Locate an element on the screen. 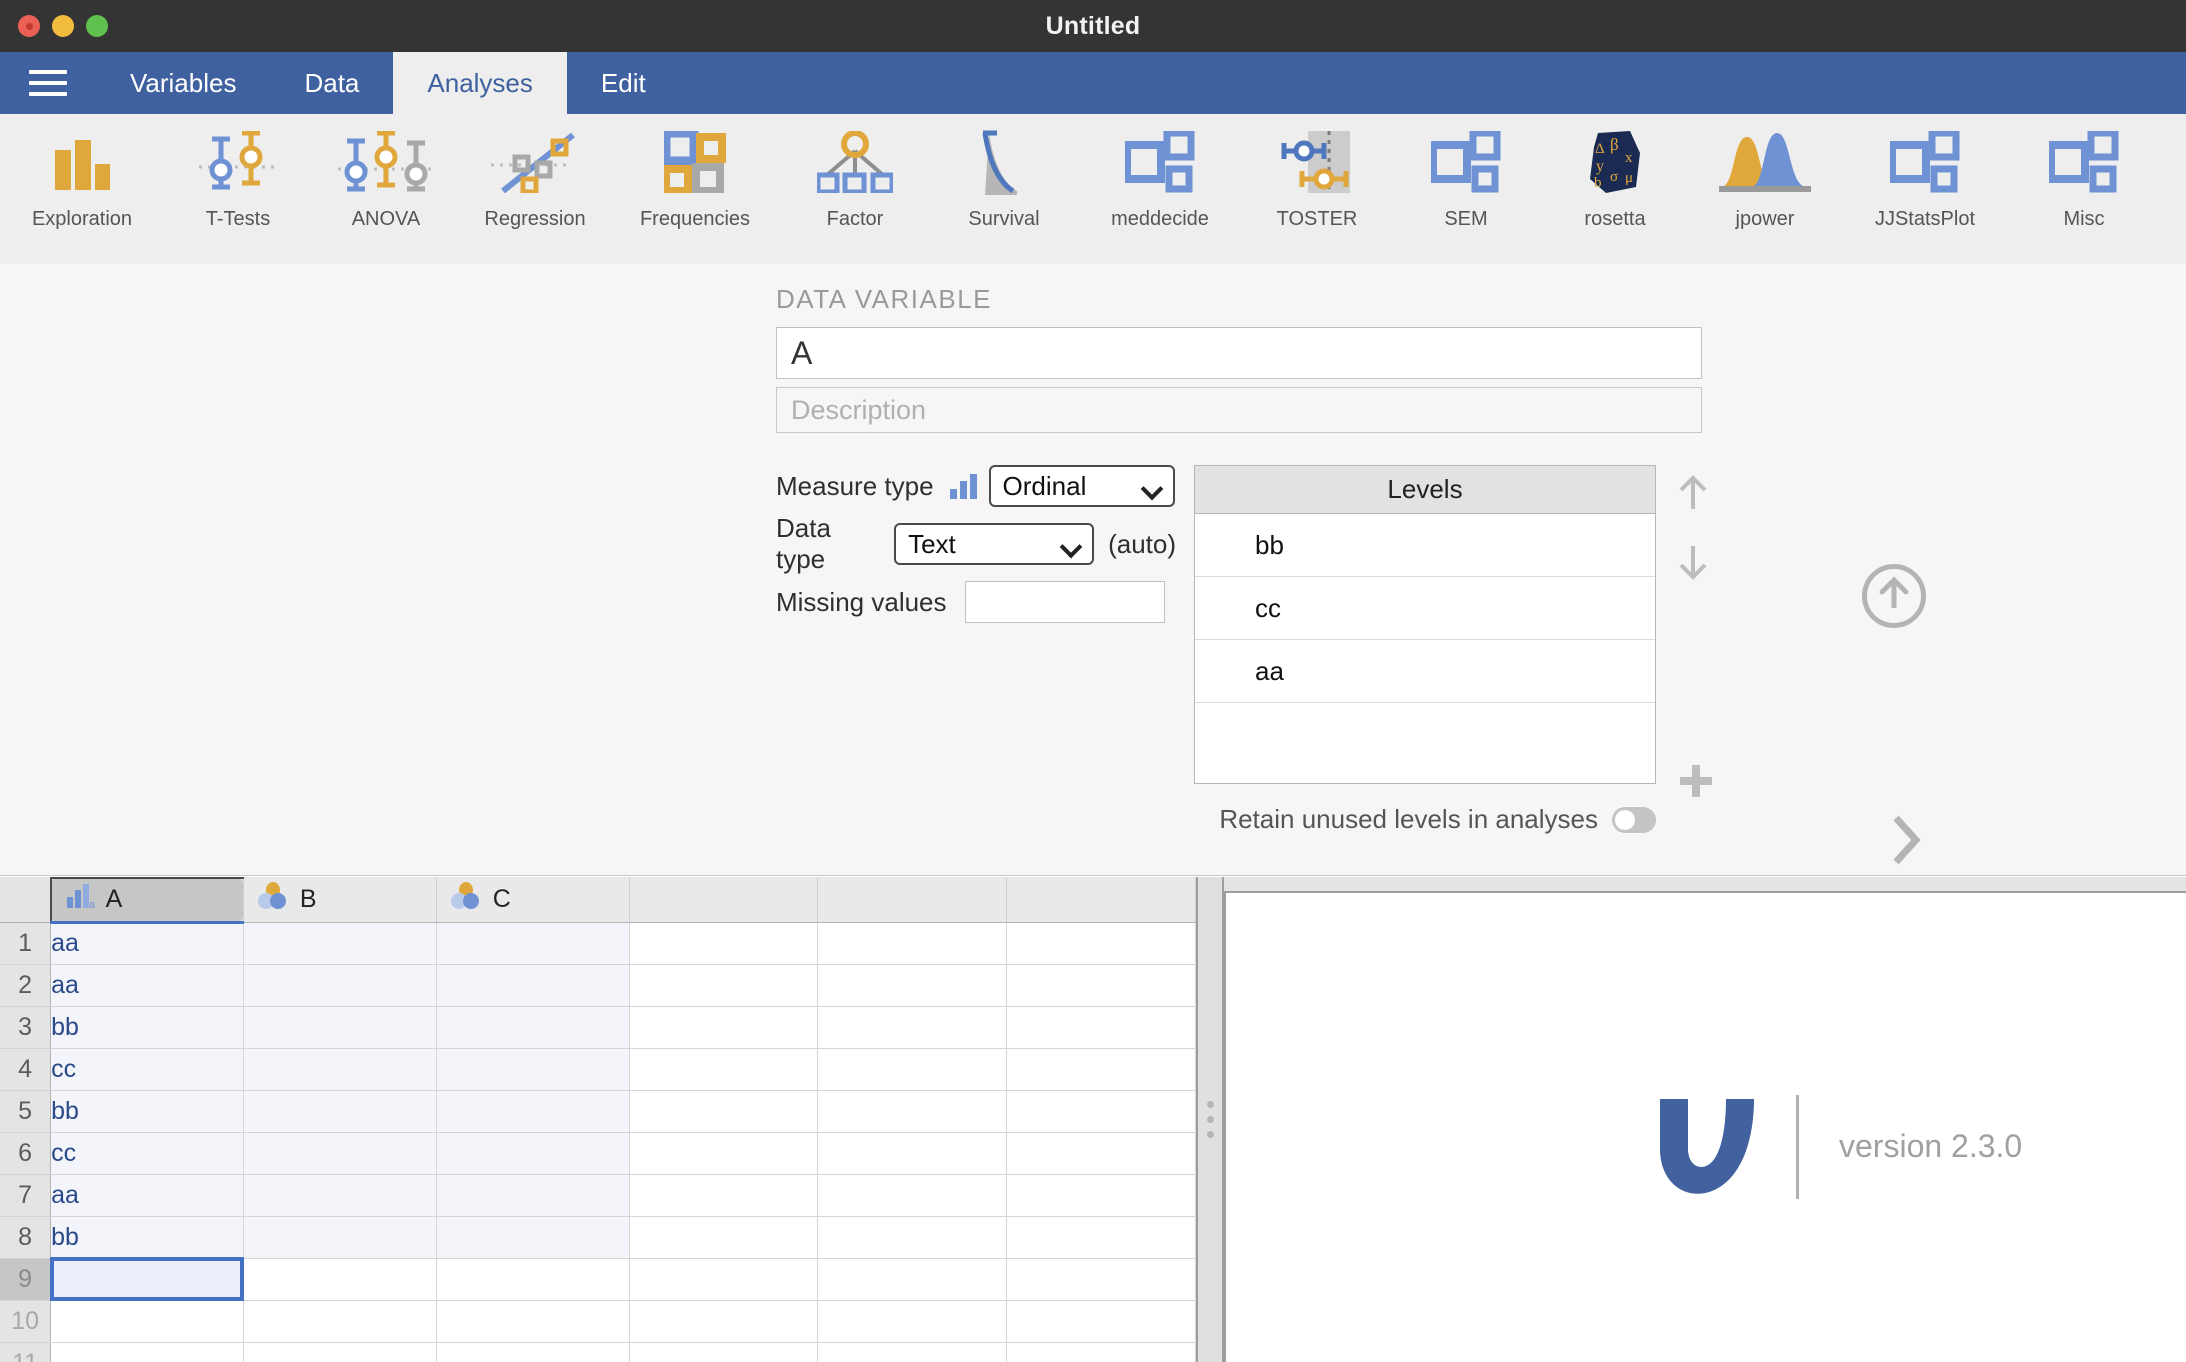 Image resolution: width=2186 pixels, height=1362 pixels. table-row: 11 is located at coordinates (598, 1352).